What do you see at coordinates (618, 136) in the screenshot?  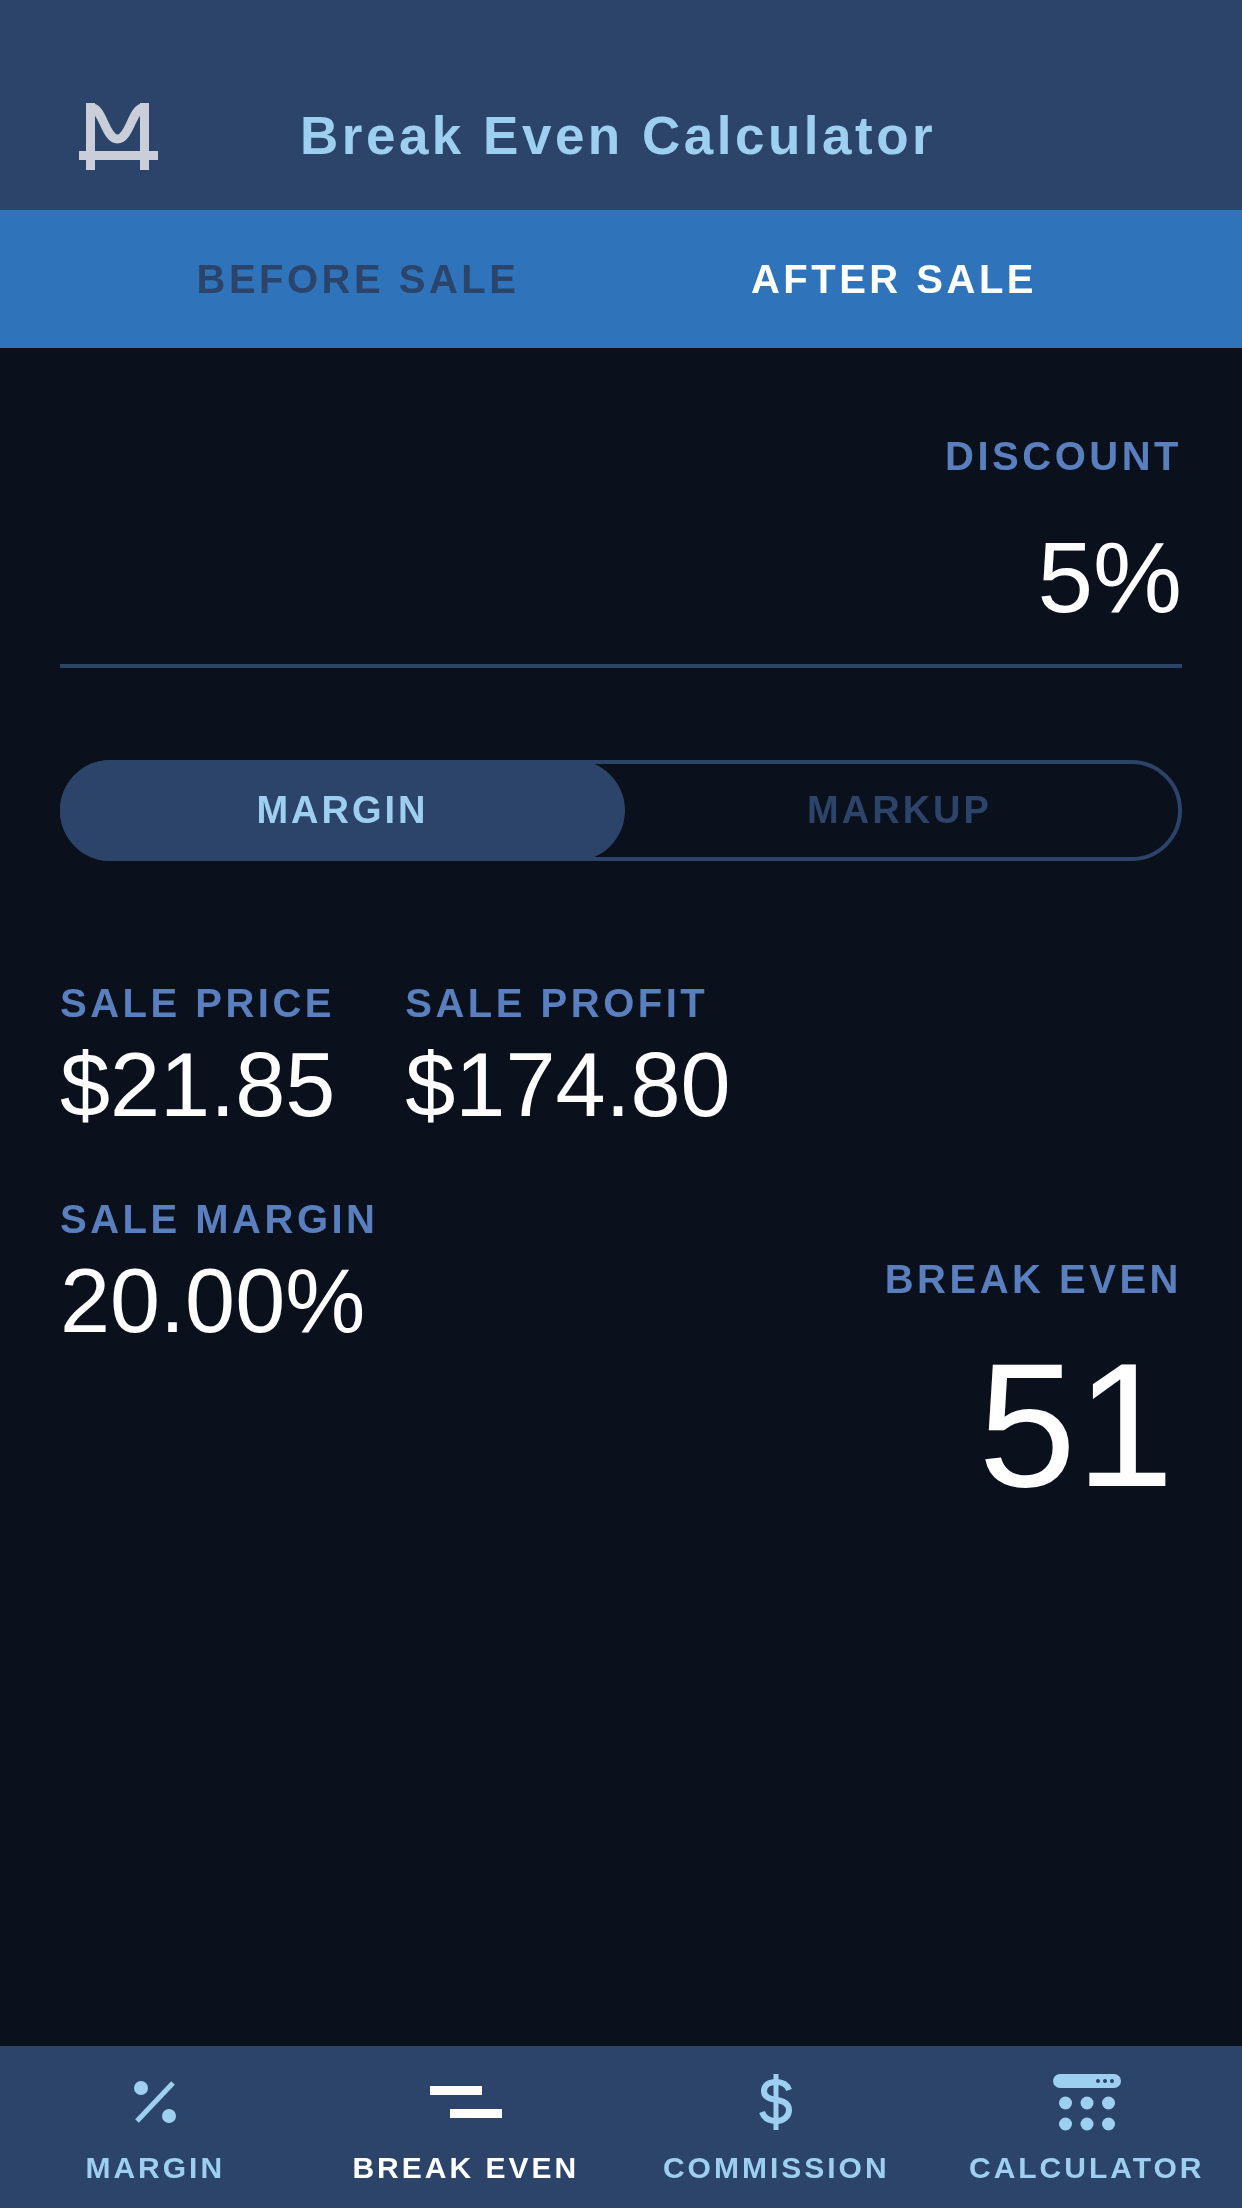 I see `screen-title: Break Even Calculator` at bounding box center [618, 136].